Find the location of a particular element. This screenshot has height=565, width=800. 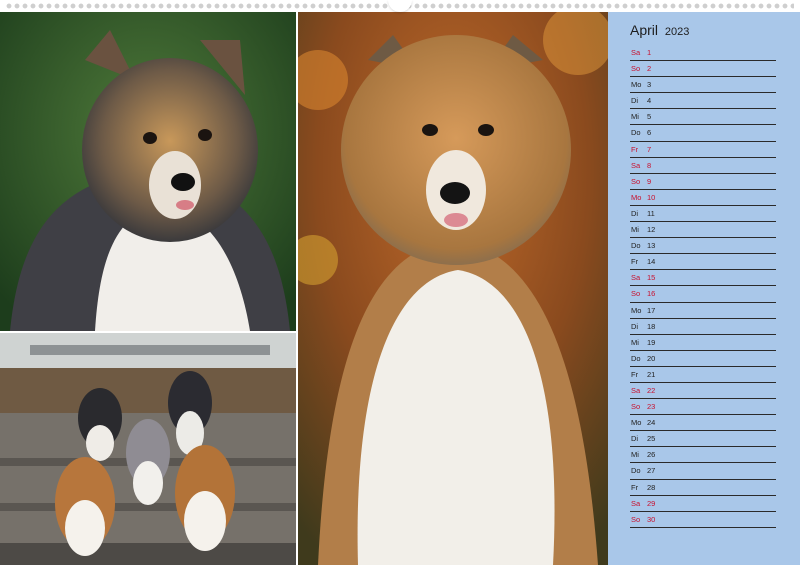

day-number: 17 is located at coordinates (651, 310).